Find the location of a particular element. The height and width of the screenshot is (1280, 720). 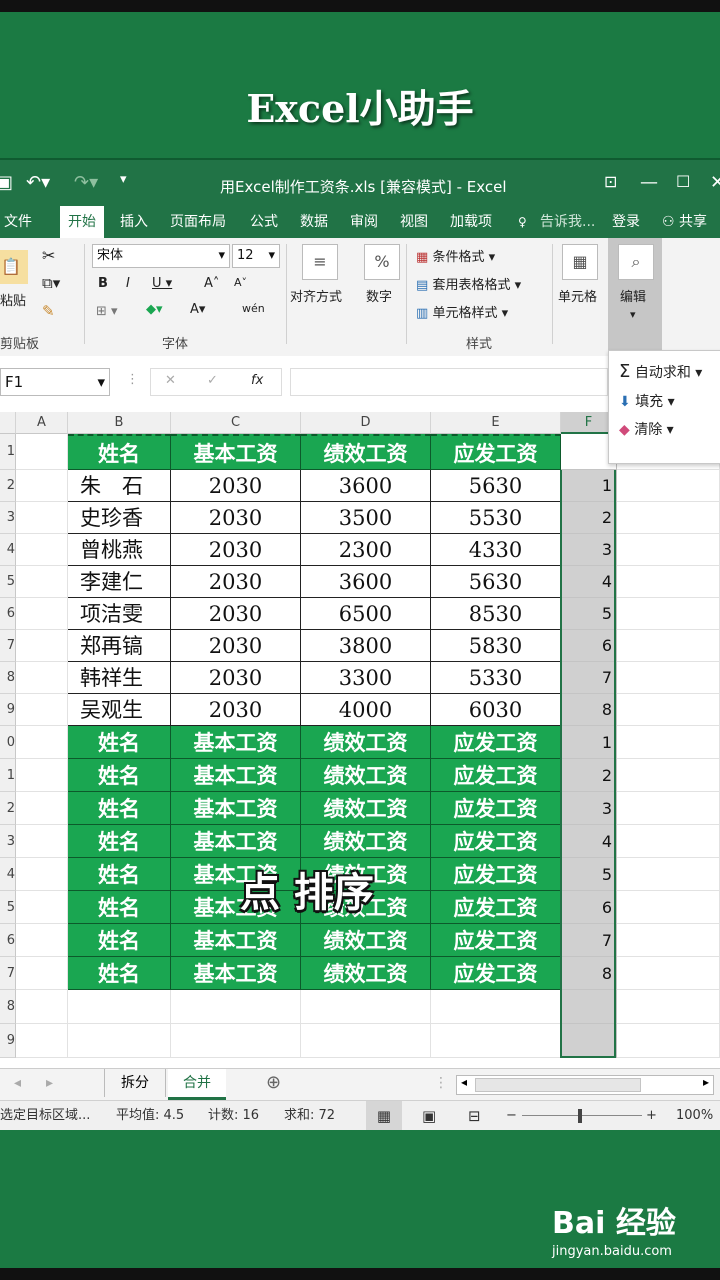

total-salary-cell: 5330 is located at coordinates (496, 678).